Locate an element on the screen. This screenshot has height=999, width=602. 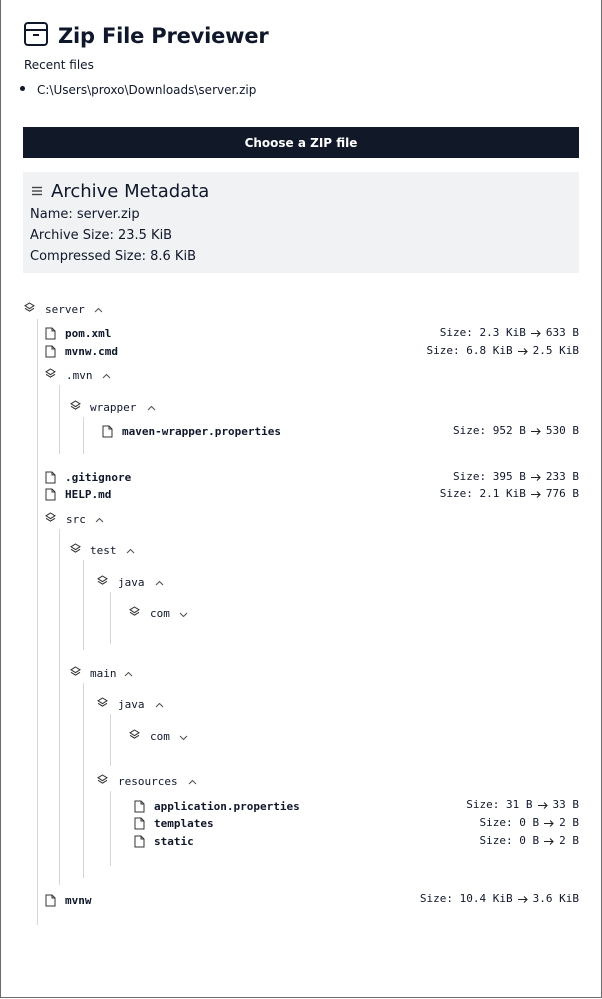
page-title: Zip File Previewer is located at coordinates (163, 36).